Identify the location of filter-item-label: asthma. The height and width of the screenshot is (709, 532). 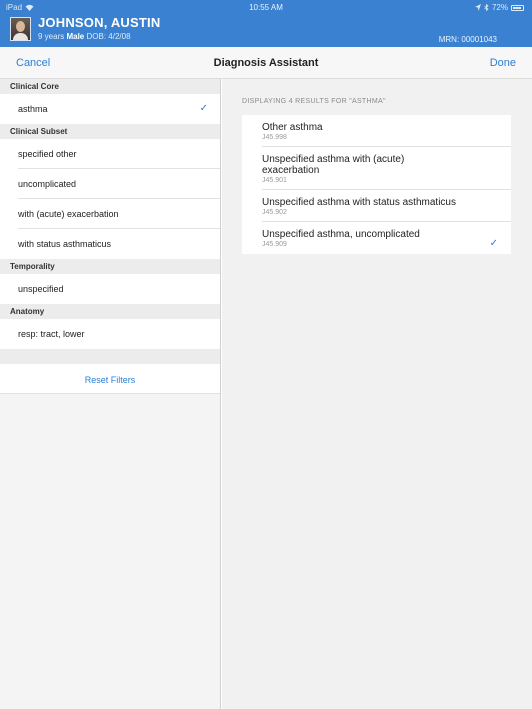
(33, 109).